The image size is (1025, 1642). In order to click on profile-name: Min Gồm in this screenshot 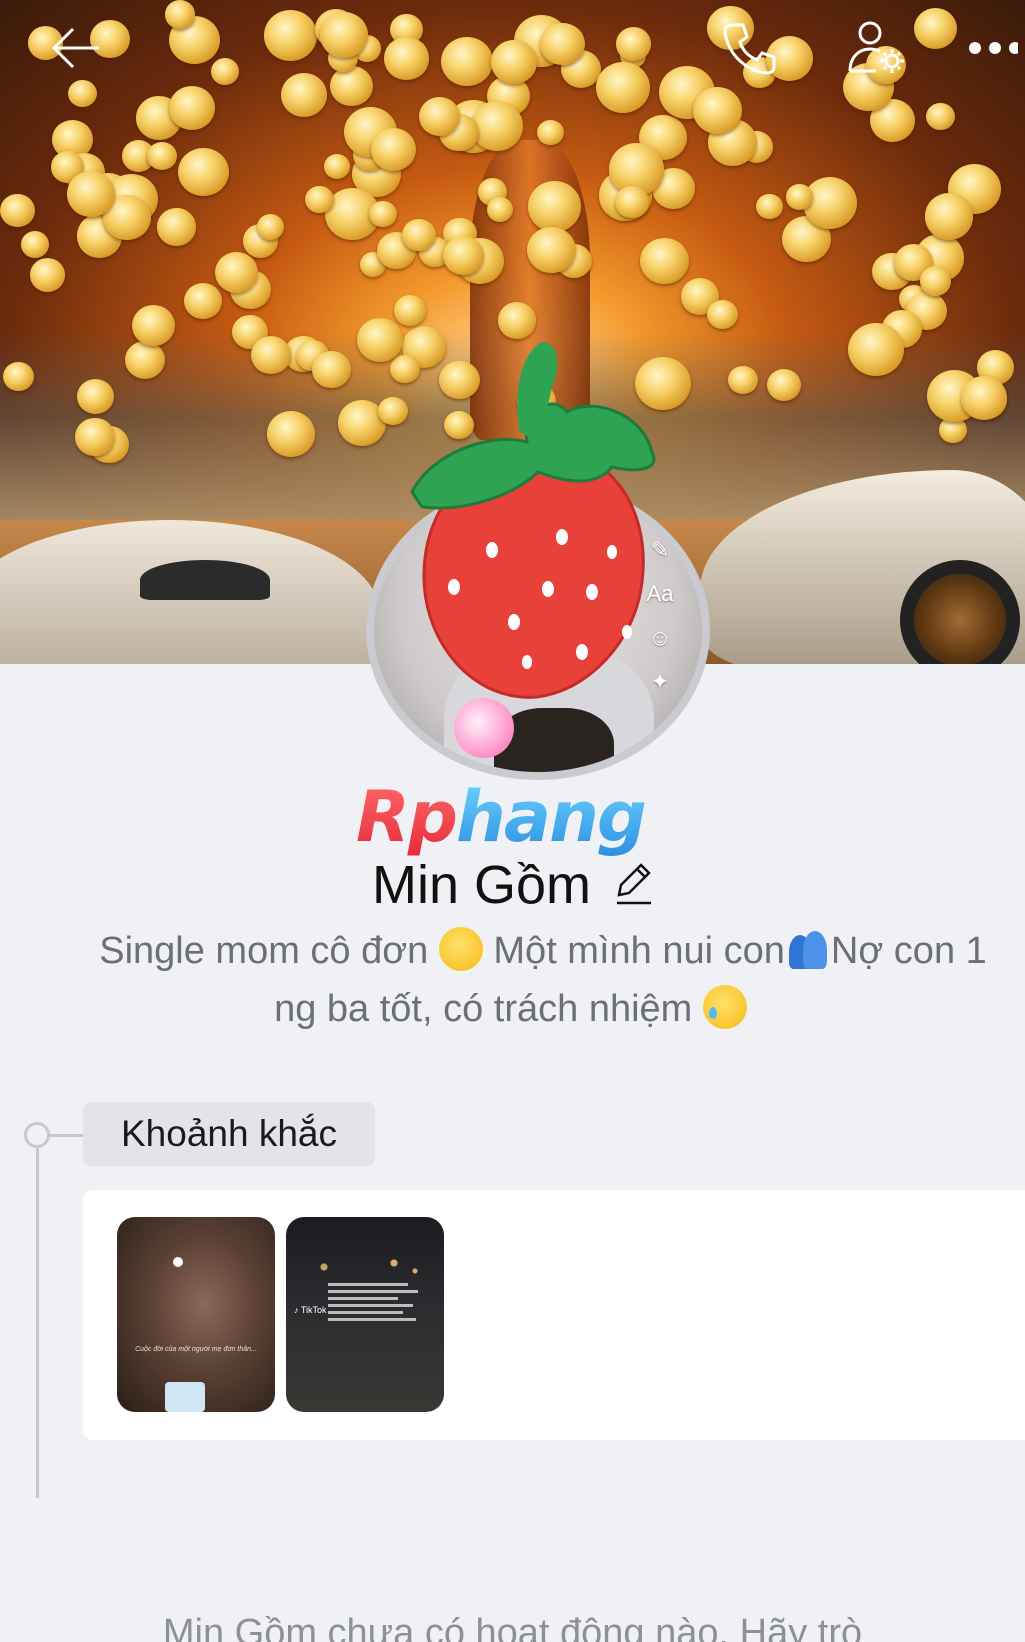, I will do `click(481, 885)`.